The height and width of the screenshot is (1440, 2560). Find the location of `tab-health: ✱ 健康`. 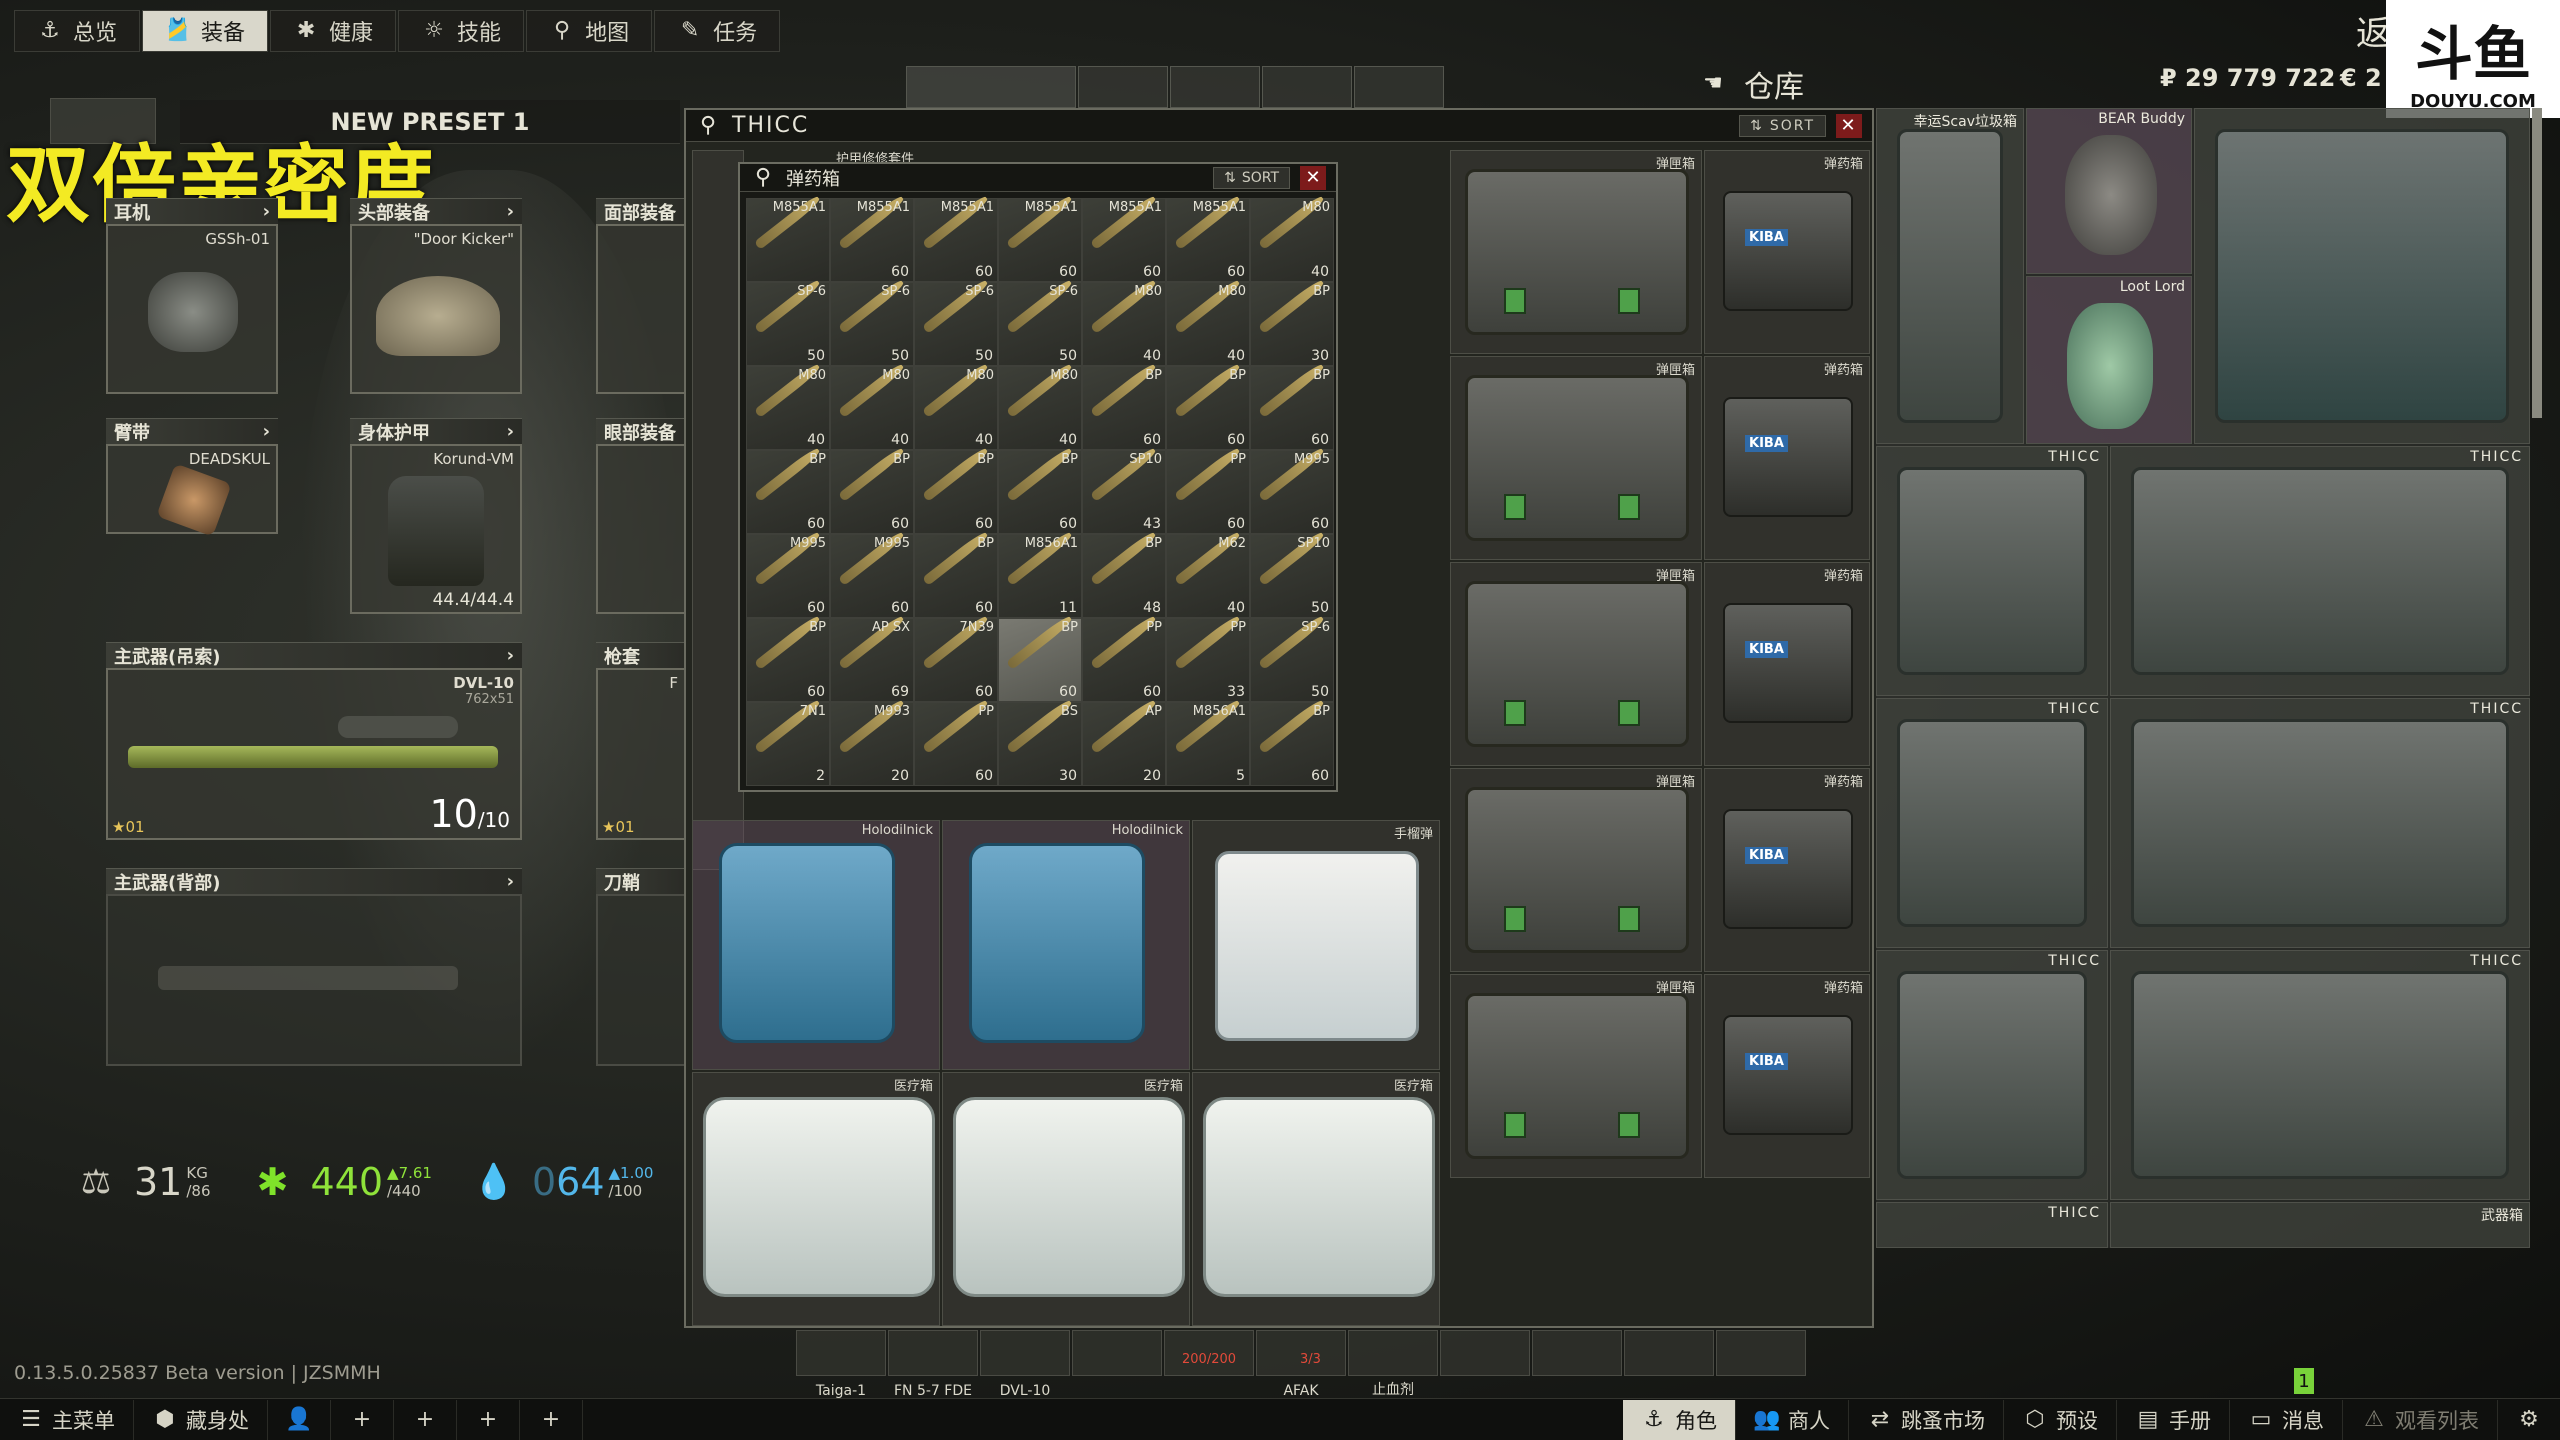

tab-health: ✱ 健康 is located at coordinates (333, 31).